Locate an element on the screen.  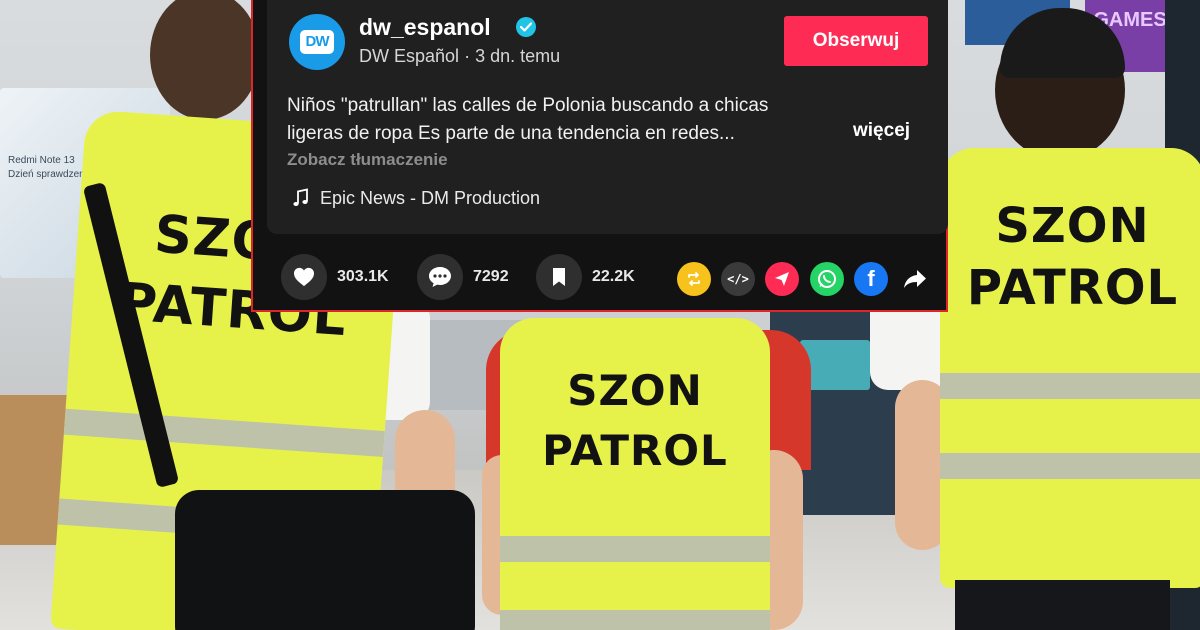
dw-logo: DW is located at coordinates (317, 42).